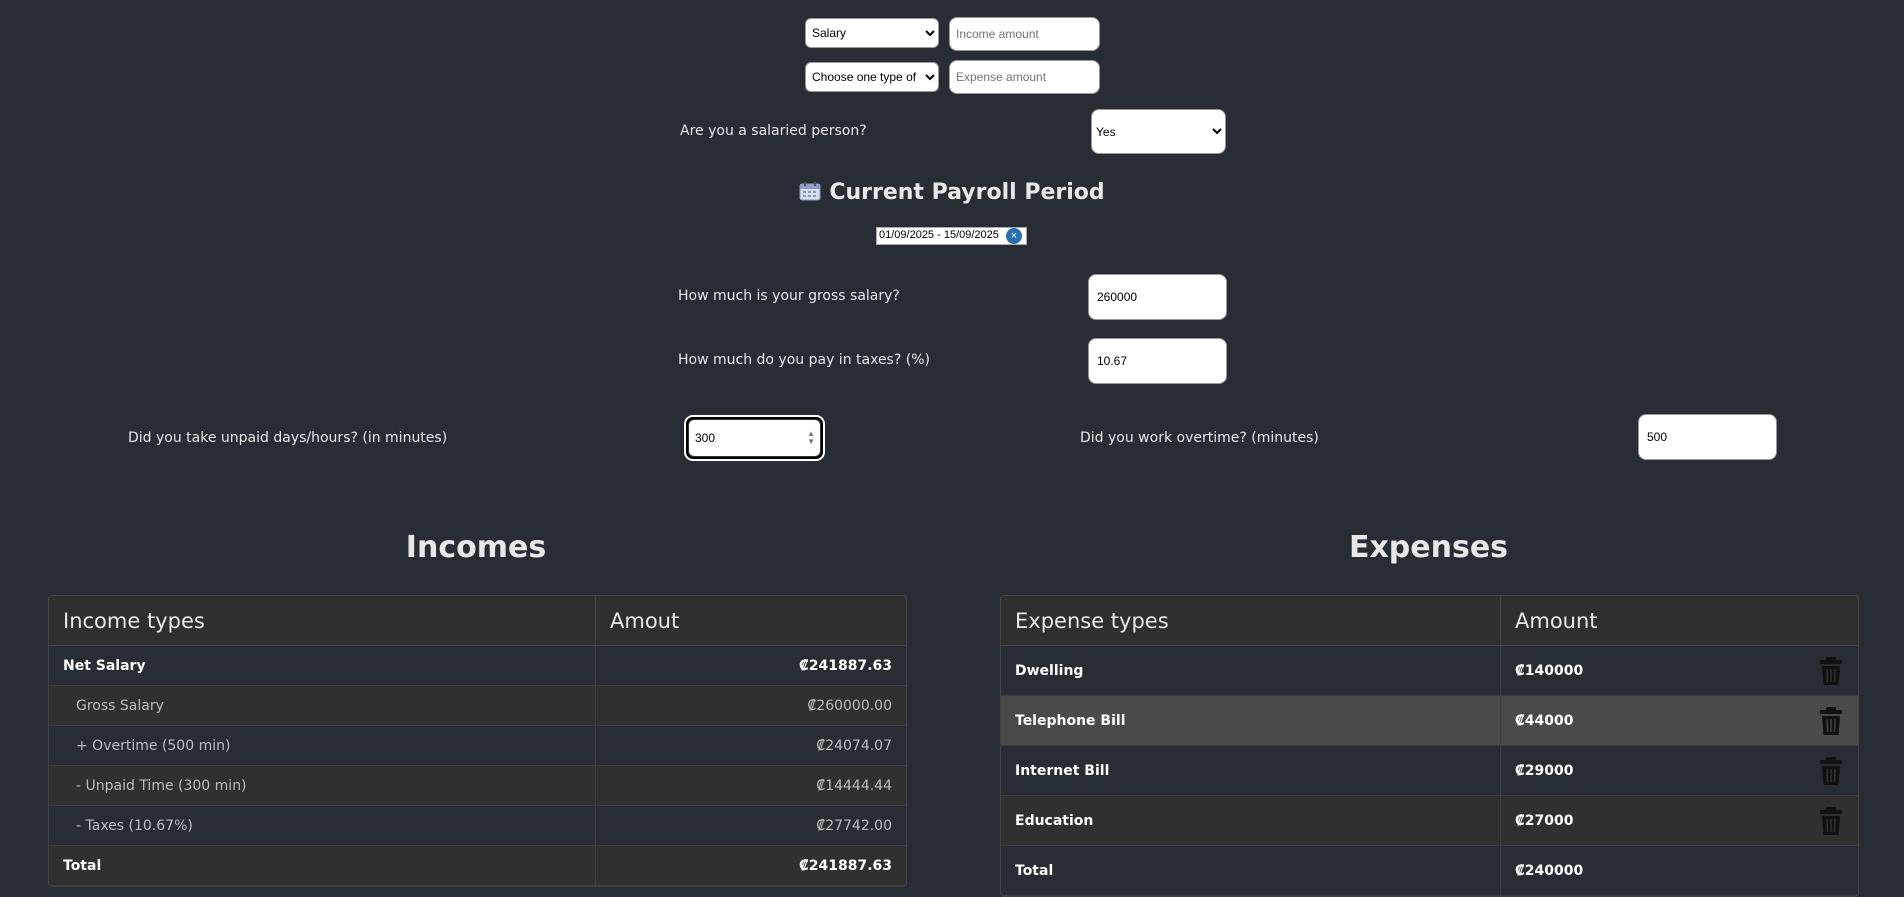 Image resolution: width=1904 pixels, height=897 pixels. Describe the element at coordinates (1251, 621) in the screenshot. I see `expense-types-header: Expense types` at that location.